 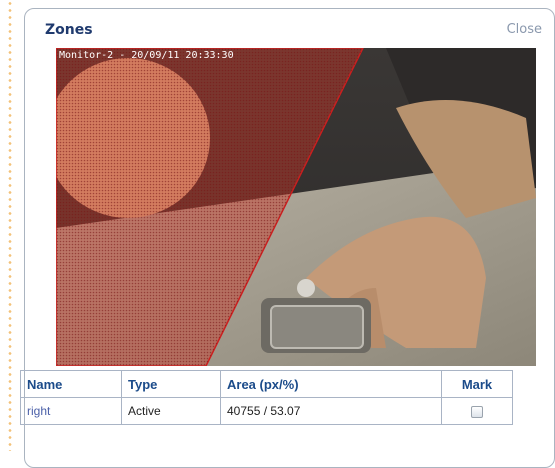 What do you see at coordinates (477, 384) in the screenshot?
I see `header-mark: Mark` at bounding box center [477, 384].